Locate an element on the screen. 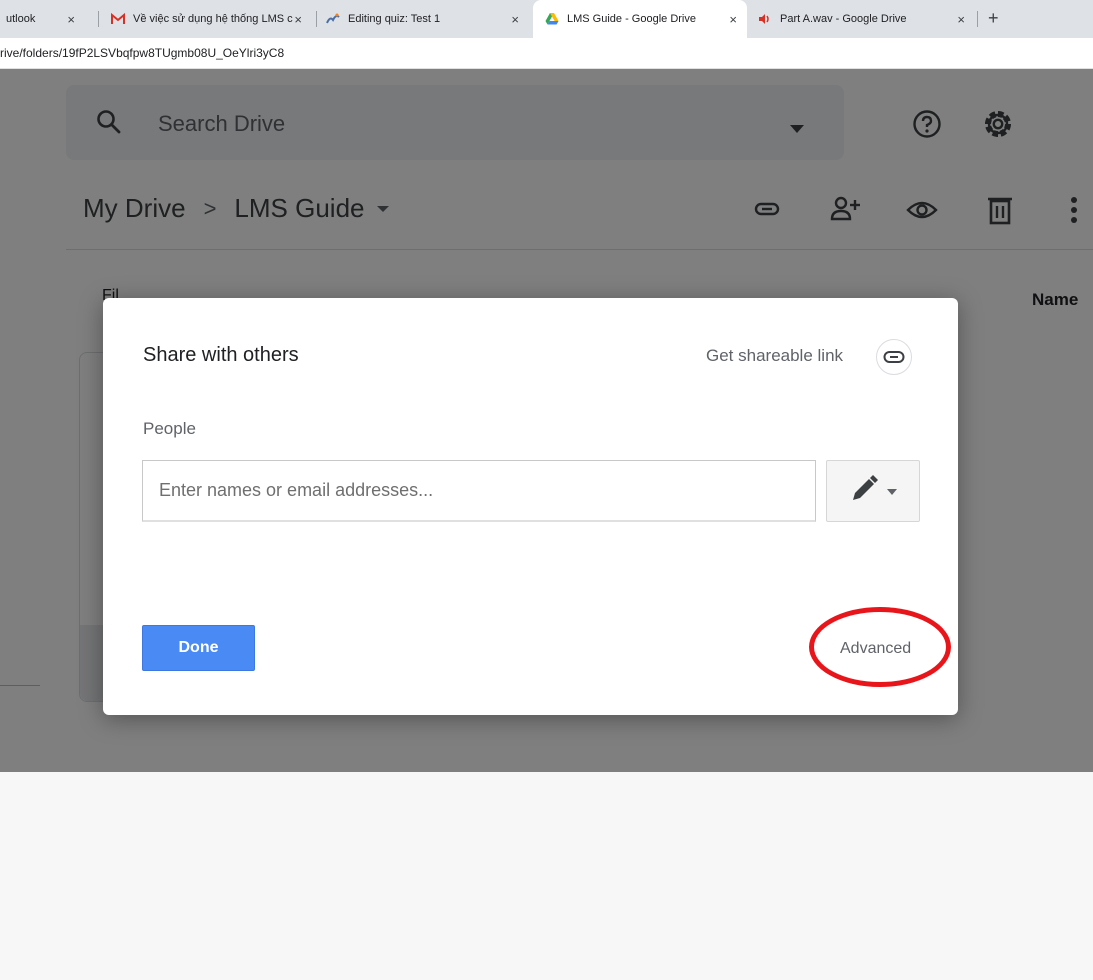 The image size is (1093, 980). tab-gmail: Về việc sử dụng hệ thống LMS c × is located at coordinates (208, 19).